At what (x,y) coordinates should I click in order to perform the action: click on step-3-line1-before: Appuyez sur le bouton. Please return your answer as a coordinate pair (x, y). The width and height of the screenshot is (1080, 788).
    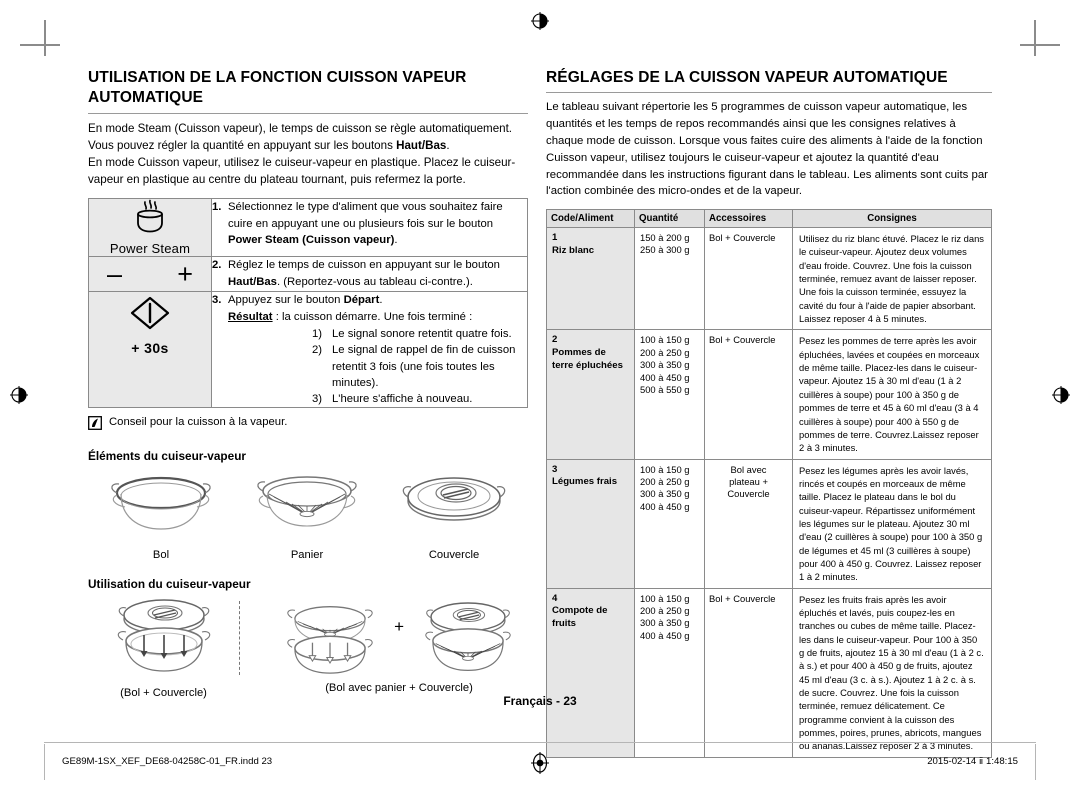
    Looking at the image, I should click on (286, 300).